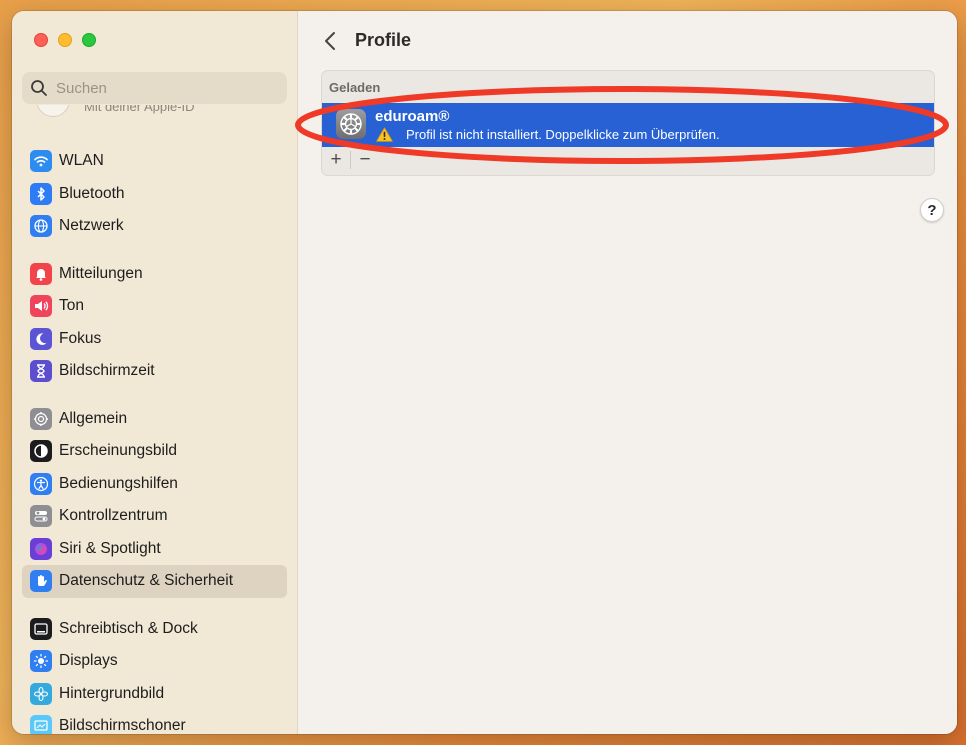  What do you see at coordinates (154, 226) in the screenshot?
I see `sidebar-item-netzwerk: Netzwerk` at bounding box center [154, 226].